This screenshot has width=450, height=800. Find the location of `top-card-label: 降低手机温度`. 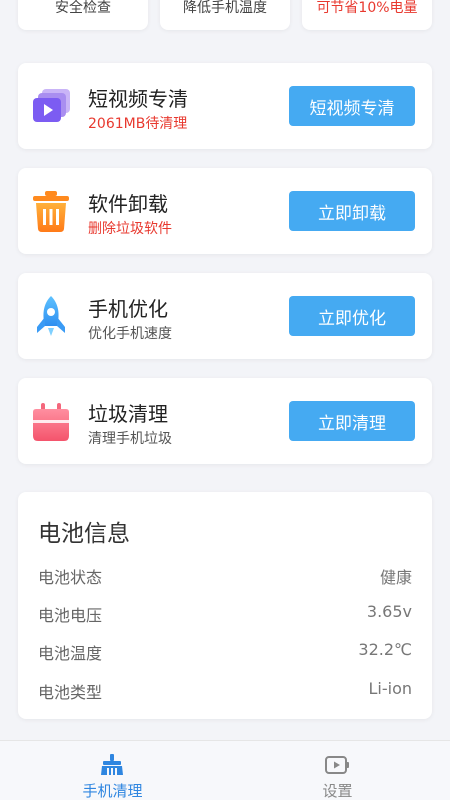

top-card-label: 降低手机温度 is located at coordinates (225, 8).